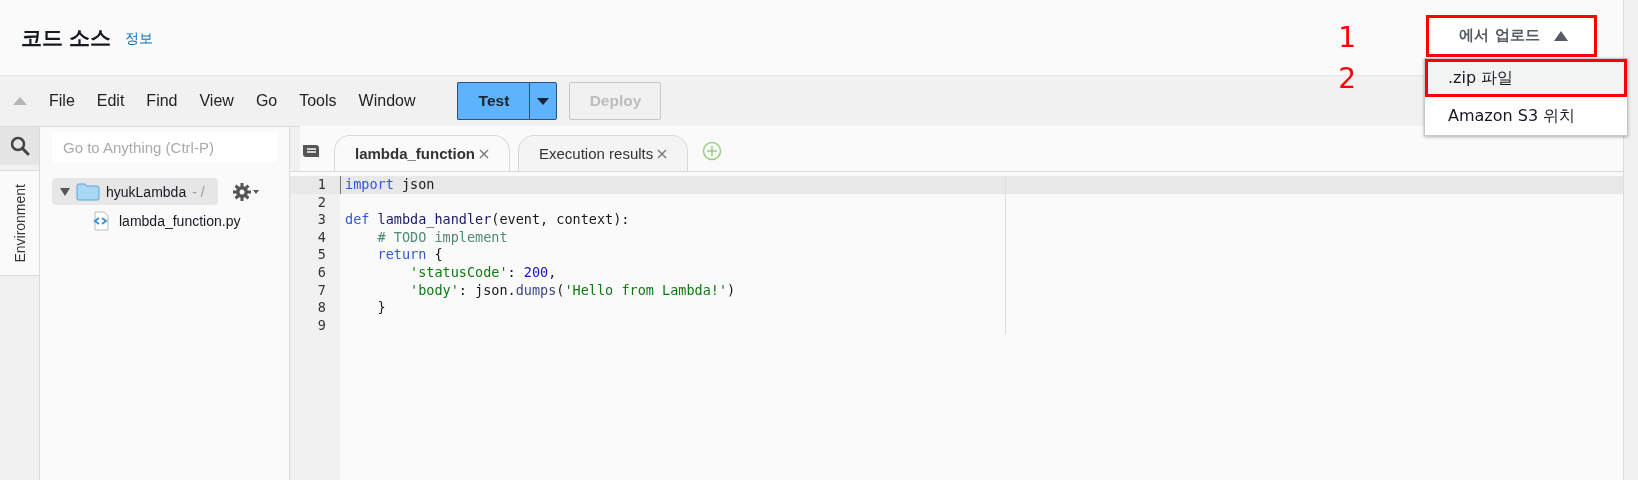 Image resolution: width=1638 pixels, height=480 pixels. What do you see at coordinates (422, 153) in the screenshot?
I see `editor-tab: lambda_function` at bounding box center [422, 153].